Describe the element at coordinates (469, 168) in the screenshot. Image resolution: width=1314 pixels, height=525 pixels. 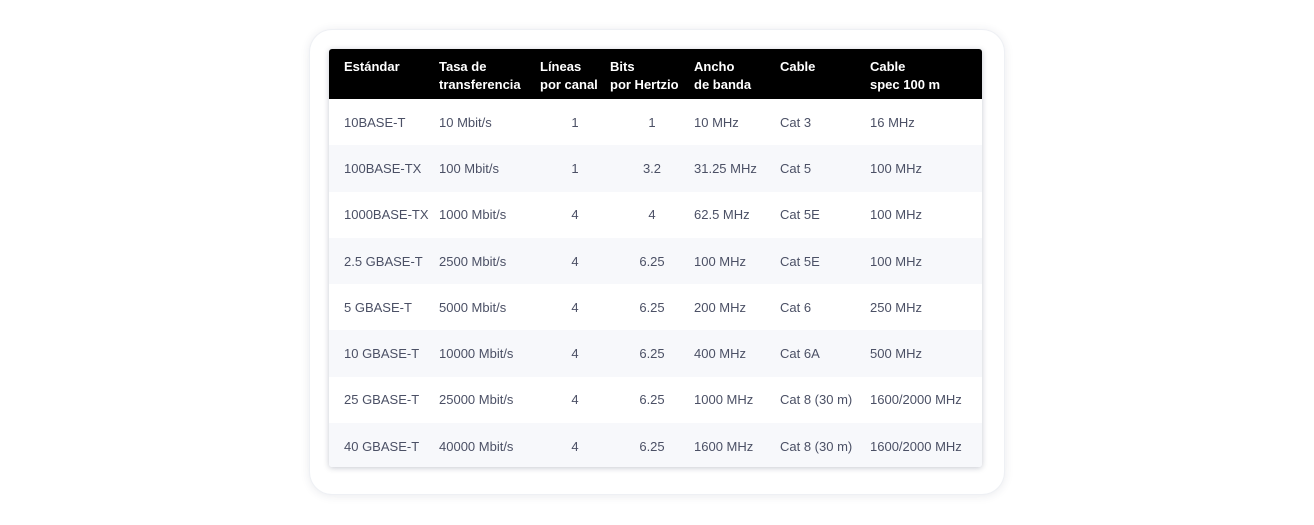
I see `cell-transfer-rate: 100 Mbit/s` at that location.